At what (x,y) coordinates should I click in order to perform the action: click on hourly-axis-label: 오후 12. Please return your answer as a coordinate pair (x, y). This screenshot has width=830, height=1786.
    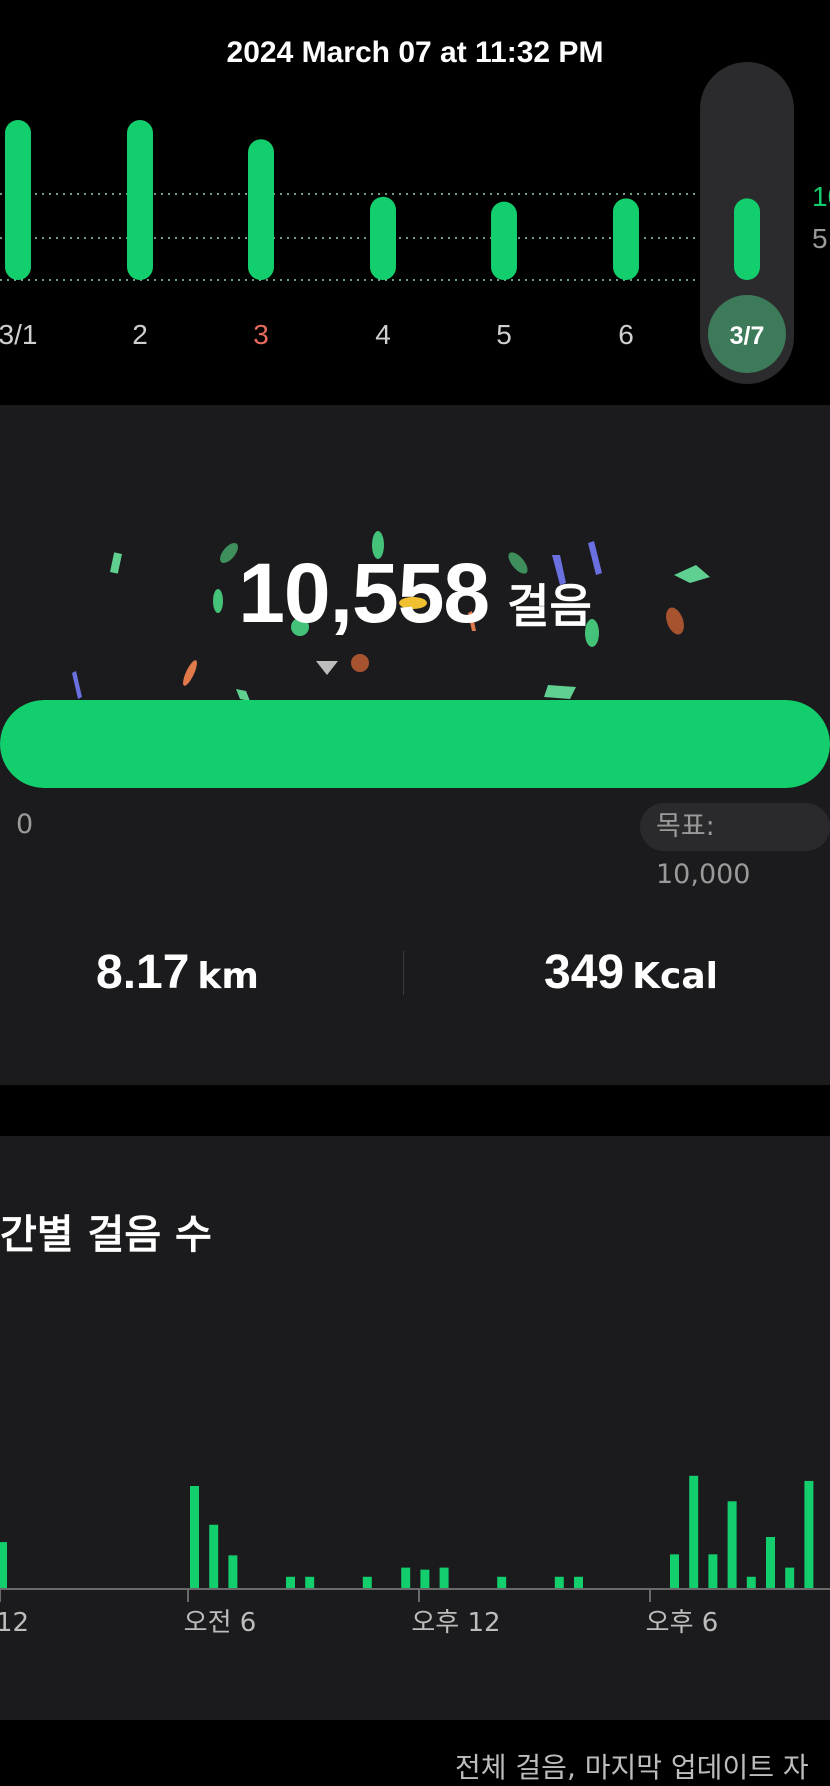
    Looking at the image, I should click on (455, 1623).